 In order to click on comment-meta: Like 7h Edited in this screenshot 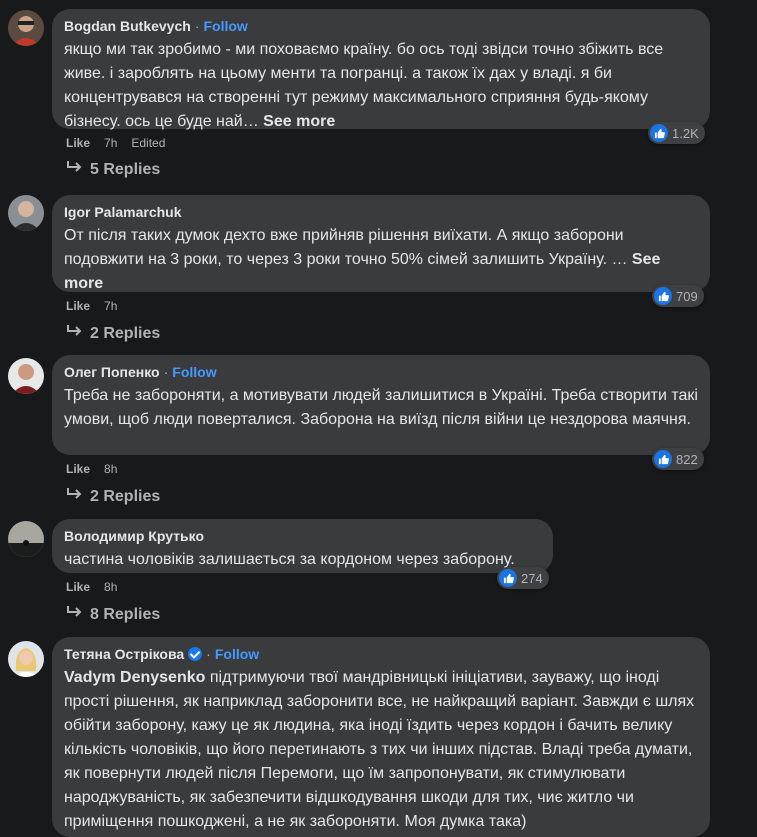, I will do `click(122, 143)`.